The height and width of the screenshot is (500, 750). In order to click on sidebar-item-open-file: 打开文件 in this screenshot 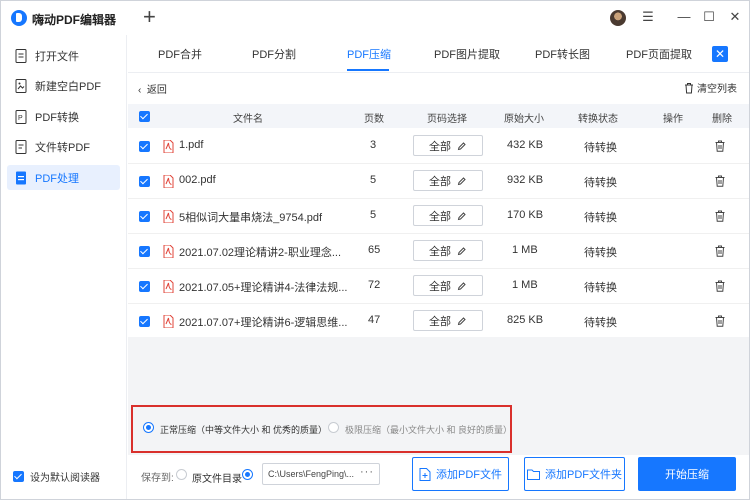, I will do `click(63, 55)`.